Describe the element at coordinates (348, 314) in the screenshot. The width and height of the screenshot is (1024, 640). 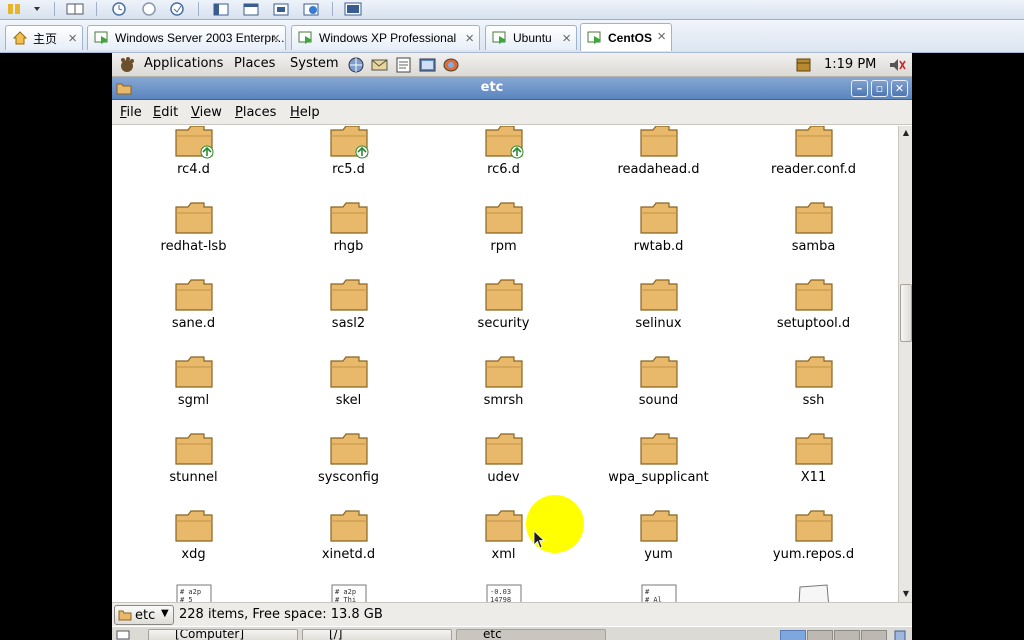
I see `file-item: sasl2` at that location.